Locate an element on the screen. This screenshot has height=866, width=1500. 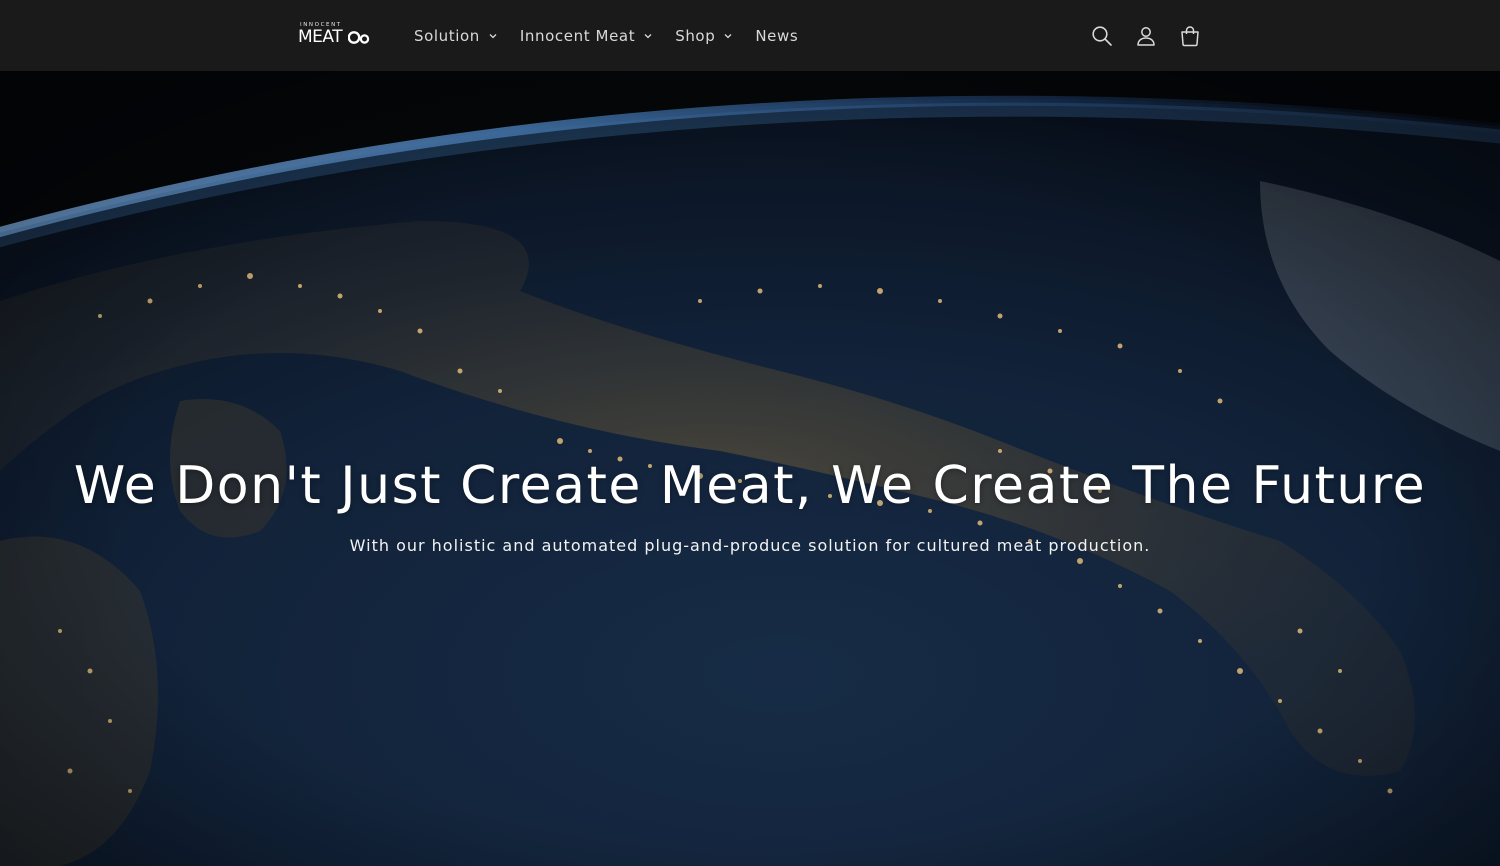
header-icons is located at coordinates (1146, 36).